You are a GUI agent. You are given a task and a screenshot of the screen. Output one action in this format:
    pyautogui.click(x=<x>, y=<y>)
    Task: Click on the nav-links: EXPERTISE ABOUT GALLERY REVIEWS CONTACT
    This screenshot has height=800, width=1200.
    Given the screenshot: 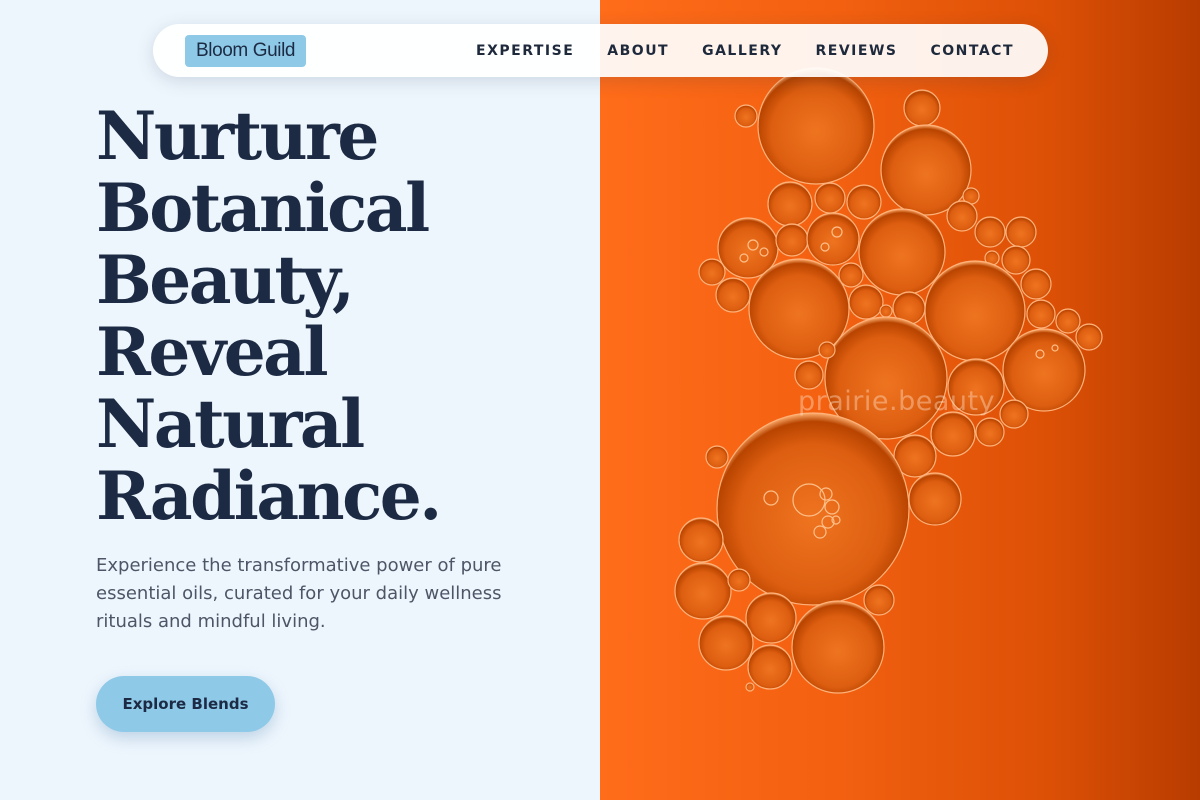 What is the action you would take?
    pyautogui.click(x=745, y=50)
    